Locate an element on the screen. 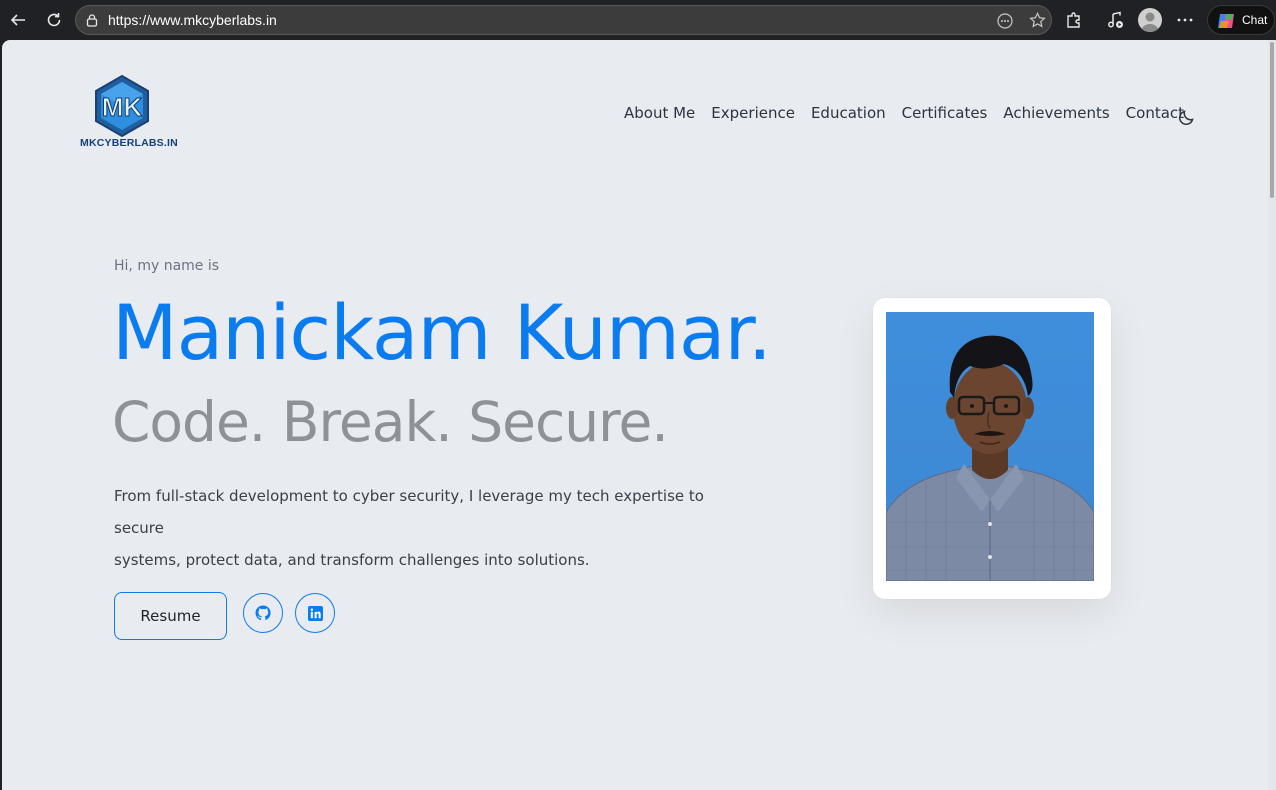 Image resolution: width=1276 pixels, height=790 pixels. moon-icon is located at coordinates (1187, 117).